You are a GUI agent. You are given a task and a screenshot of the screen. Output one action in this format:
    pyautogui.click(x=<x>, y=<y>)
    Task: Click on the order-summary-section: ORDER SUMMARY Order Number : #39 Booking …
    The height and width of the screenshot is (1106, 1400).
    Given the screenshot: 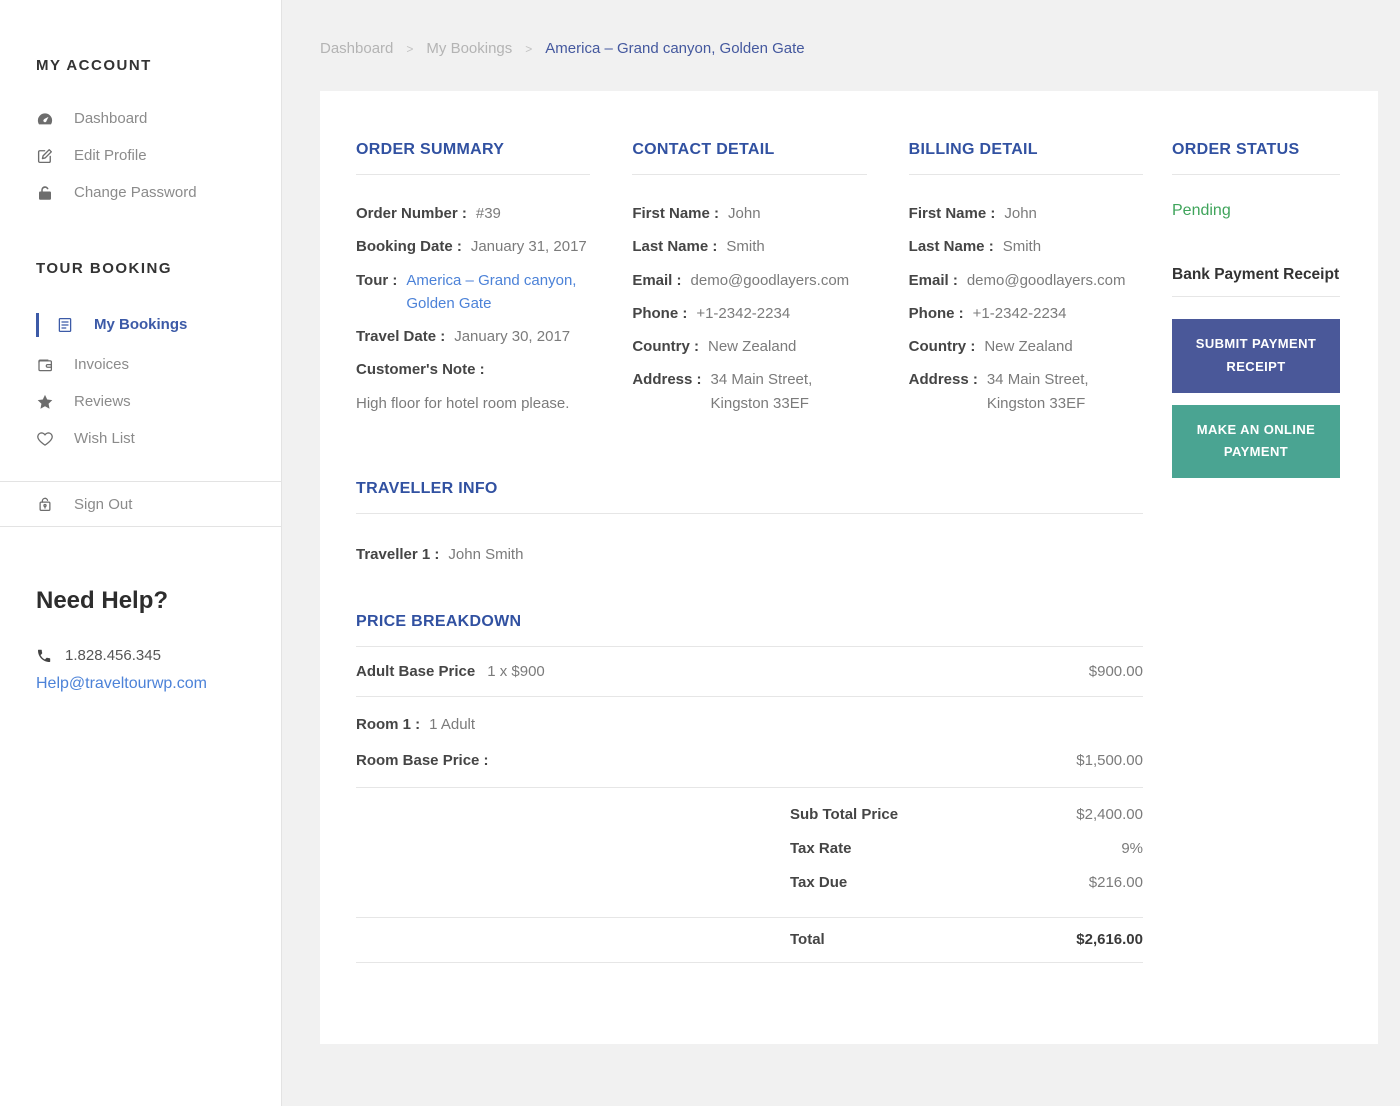 What is the action you would take?
    pyautogui.click(x=473, y=283)
    